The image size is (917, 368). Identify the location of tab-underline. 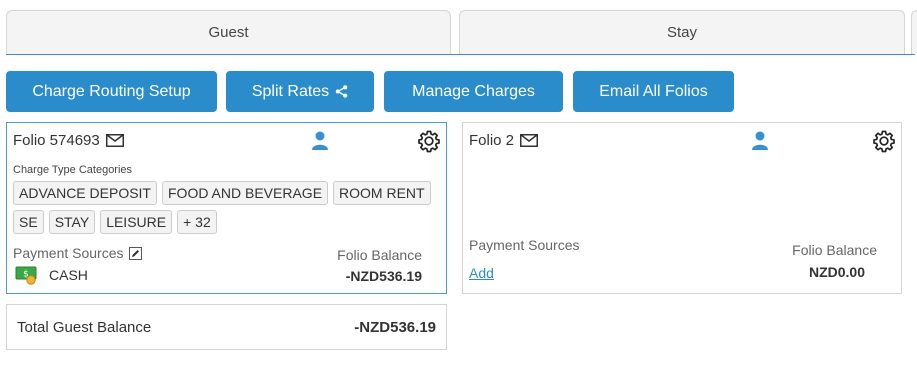
(460, 54).